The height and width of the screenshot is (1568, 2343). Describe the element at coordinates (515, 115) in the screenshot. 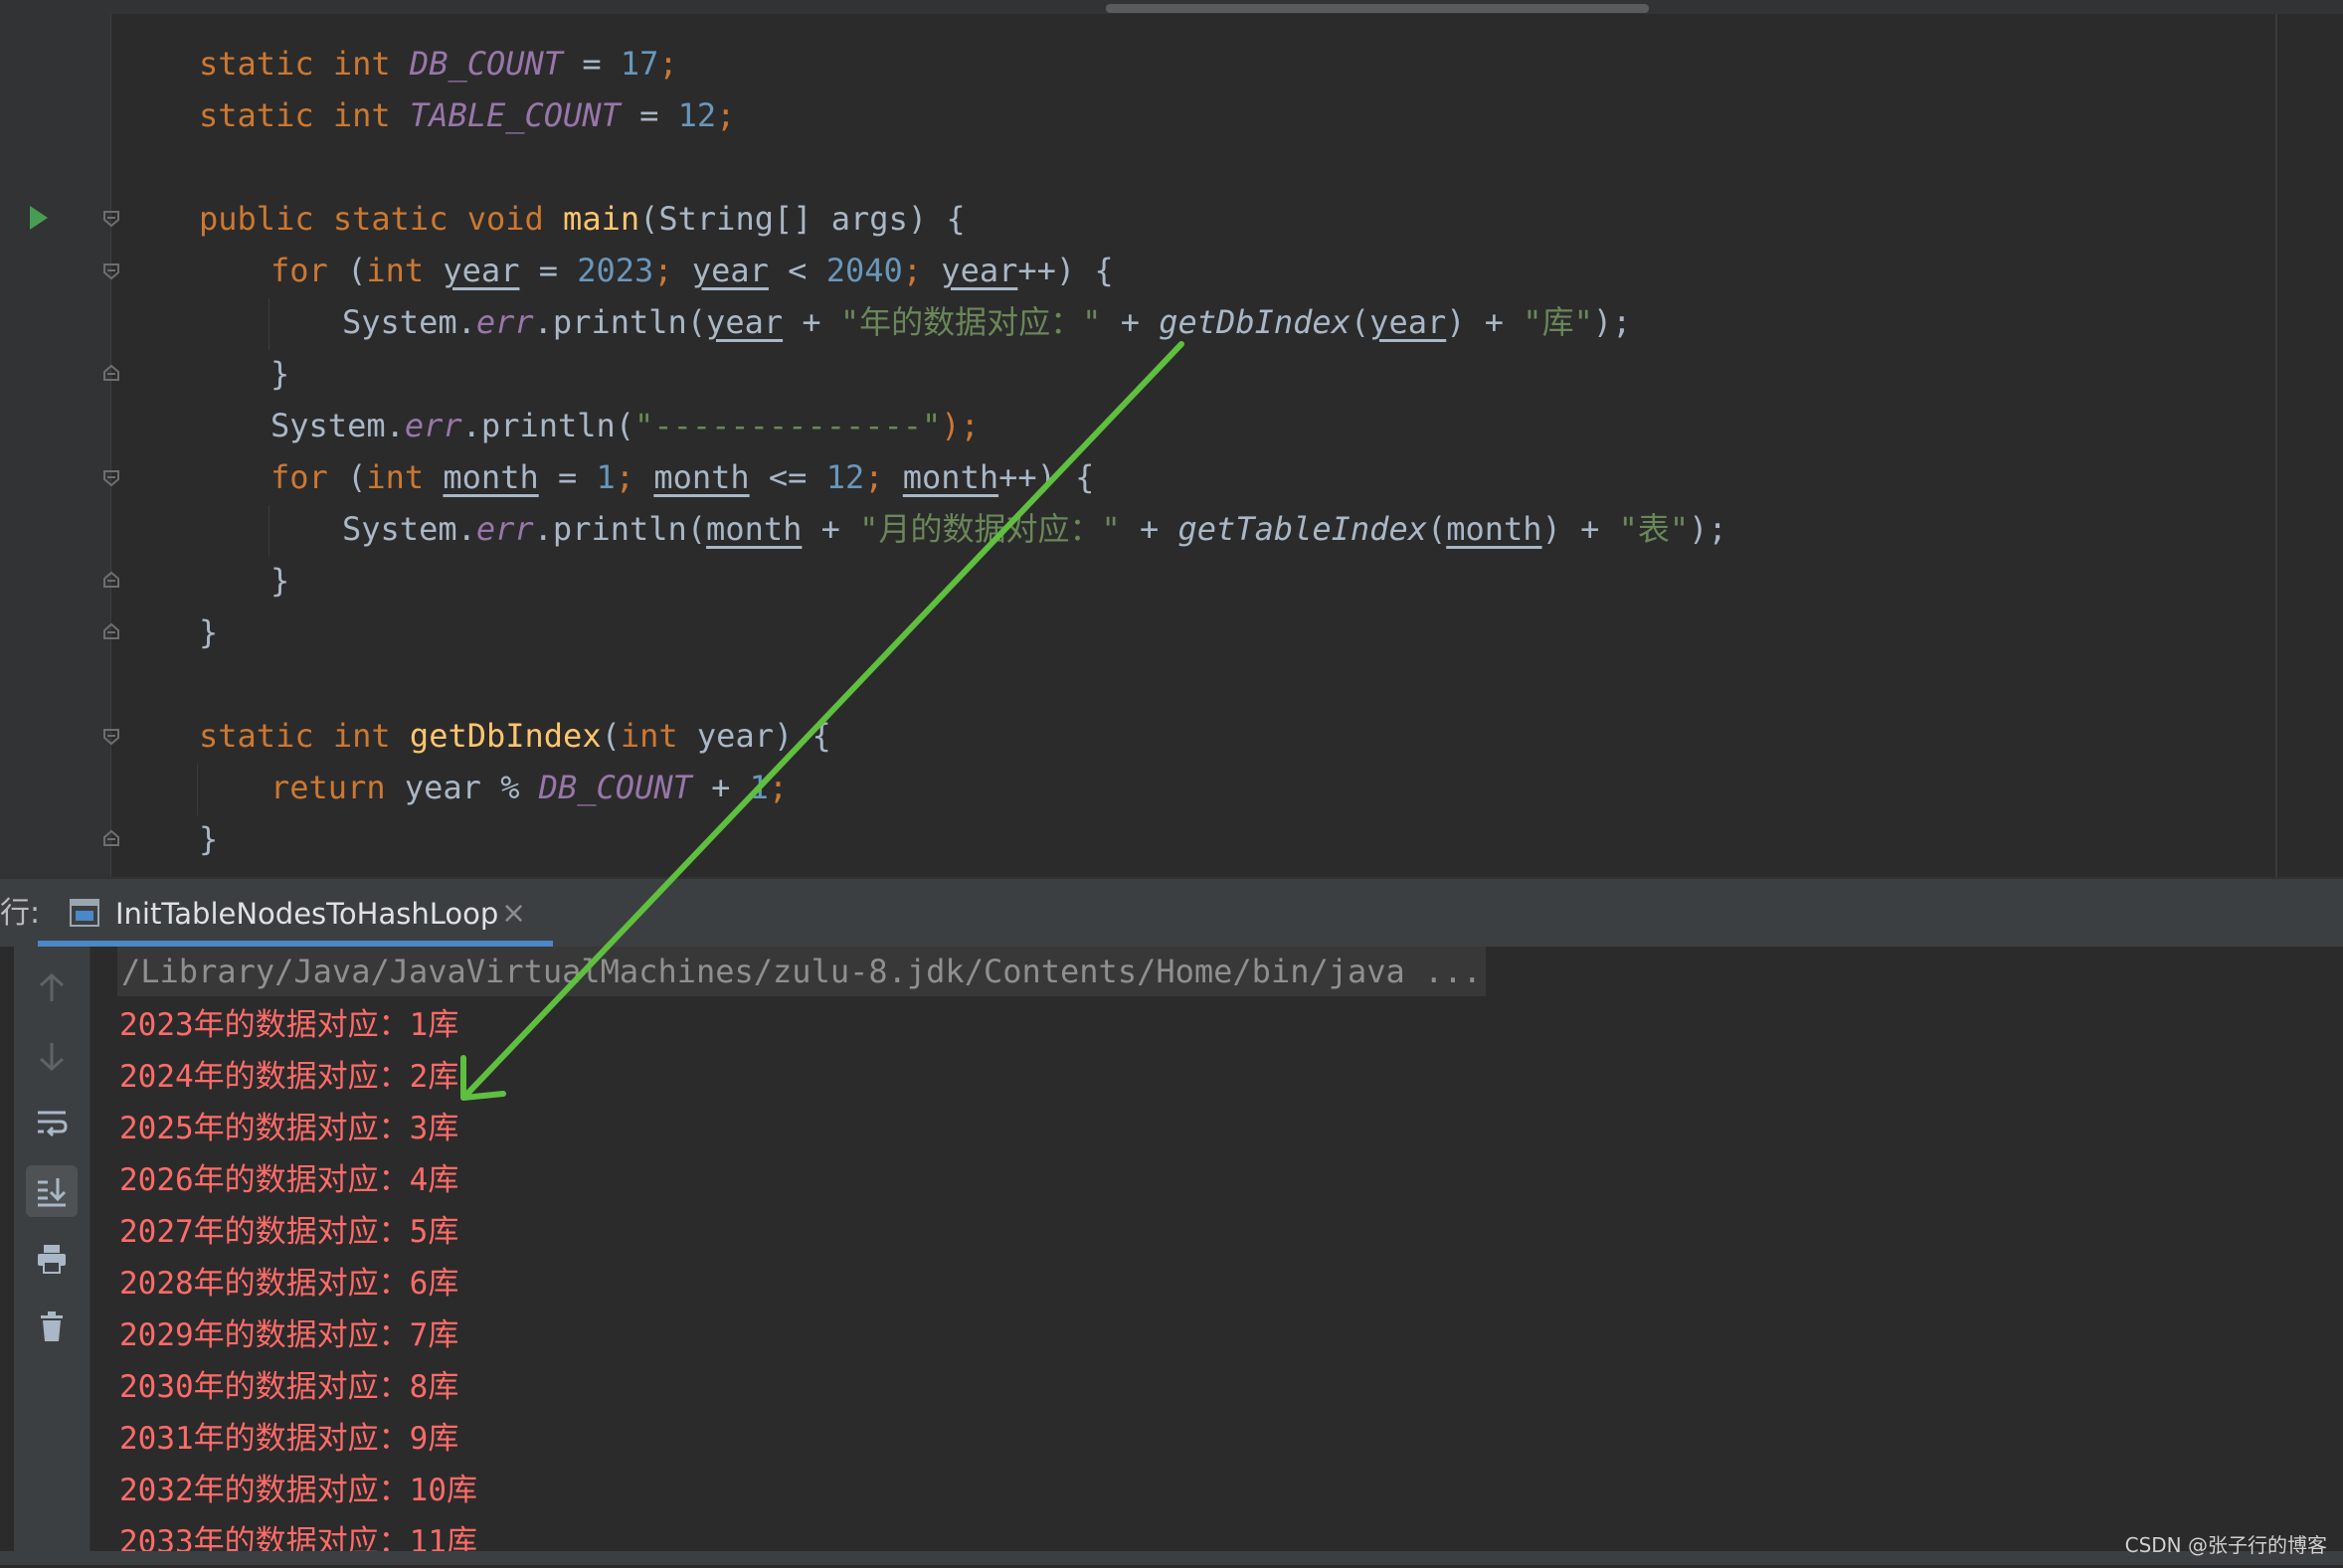

I see `constant-name: TABLE_COUNT` at that location.